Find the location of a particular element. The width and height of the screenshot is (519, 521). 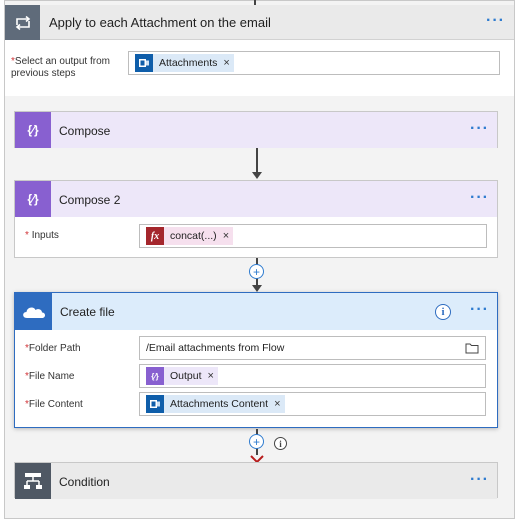

concat-token: fx concat(...) × is located at coordinates (190, 236).